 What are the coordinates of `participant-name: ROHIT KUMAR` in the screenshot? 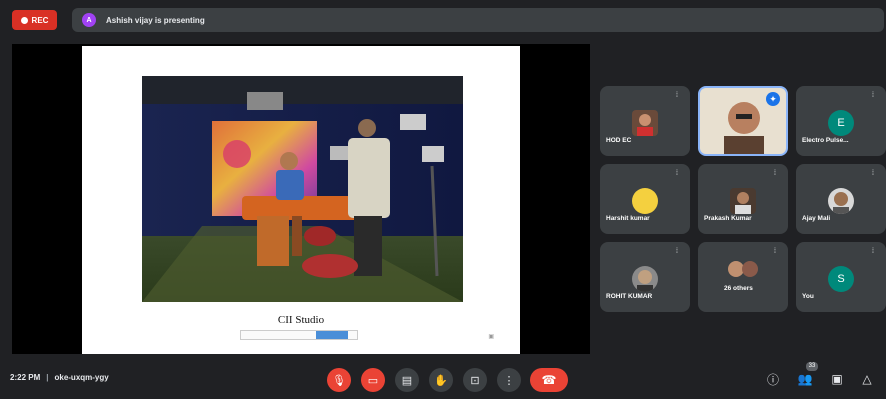 It's located at (629, 296).